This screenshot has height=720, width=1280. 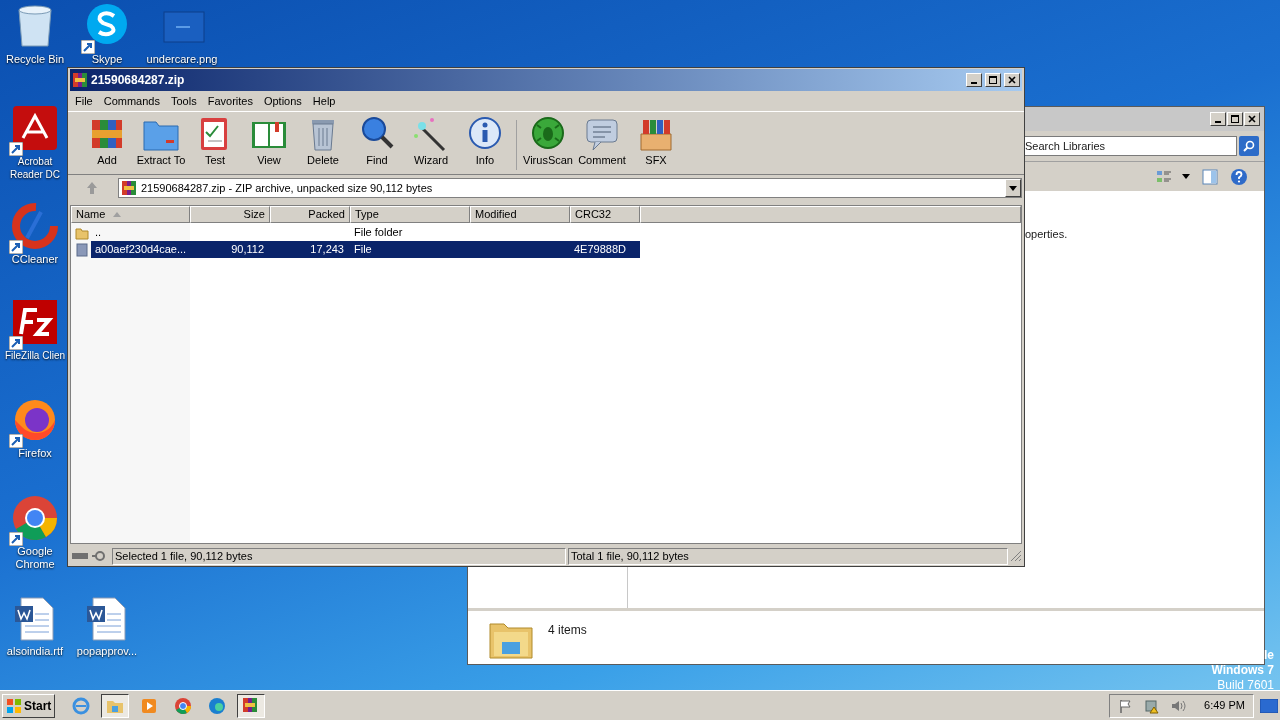 I want to click on clock-time: 6:49 PM, so click(x=1224, y=706).